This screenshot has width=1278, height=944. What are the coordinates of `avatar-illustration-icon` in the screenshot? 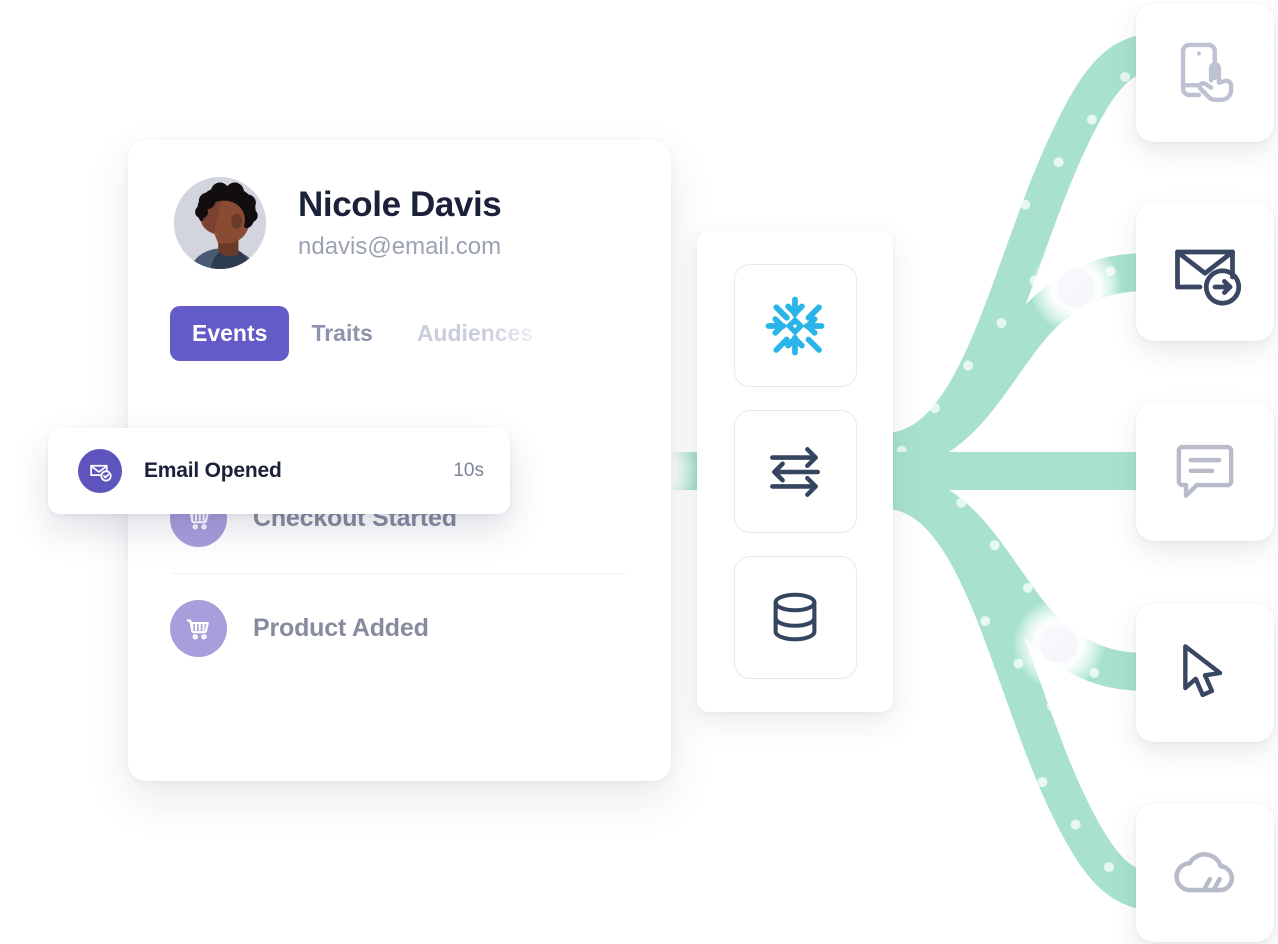 It's located at (220, 223).